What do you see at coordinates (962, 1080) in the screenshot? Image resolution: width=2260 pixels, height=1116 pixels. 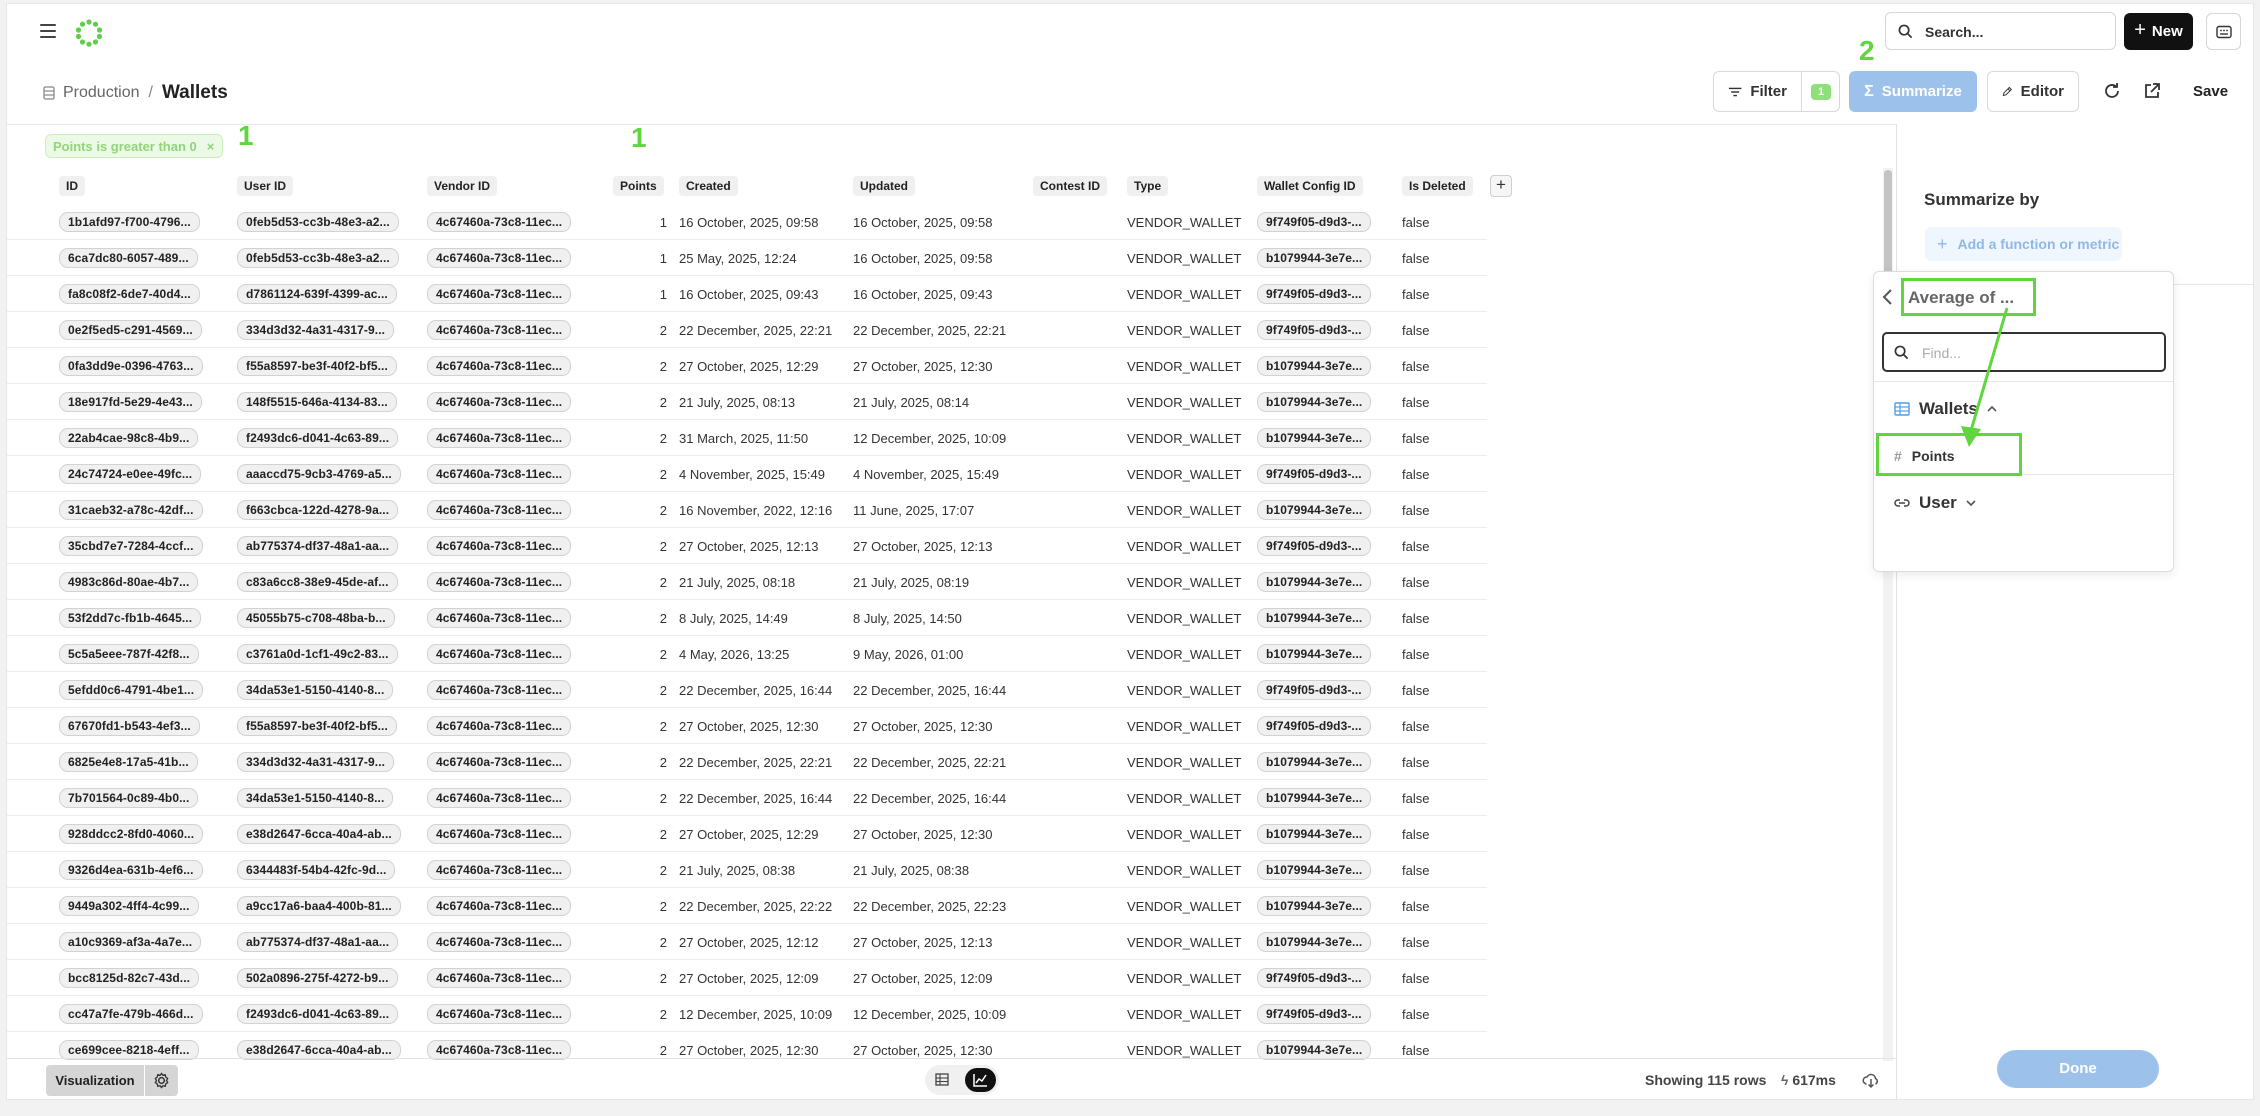 I see `view-toggle` at bounding box center [962, 1080].